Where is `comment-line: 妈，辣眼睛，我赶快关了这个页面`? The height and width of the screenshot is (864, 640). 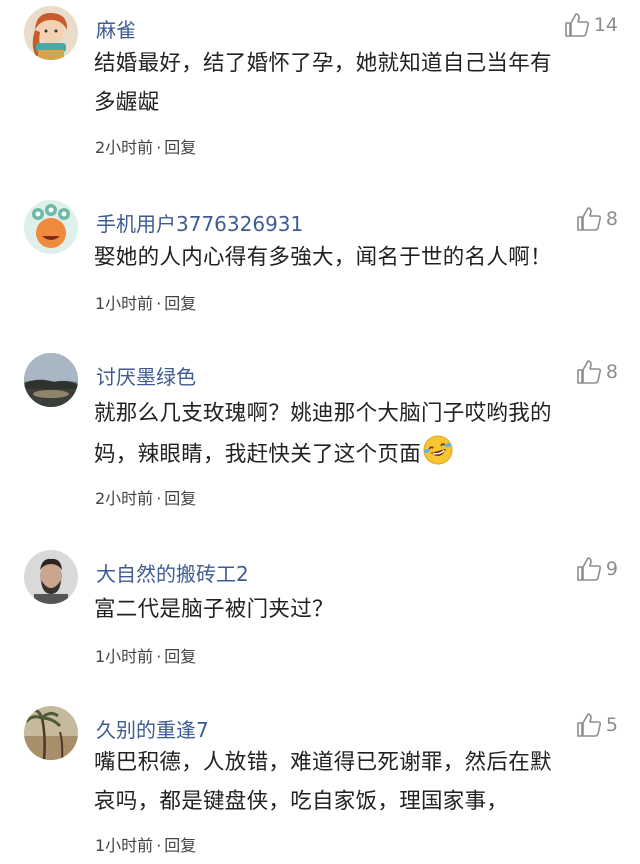 comment-line: 妈，辣眼睛，我赶快关了这个页面 is located at coordinates (359, 453).